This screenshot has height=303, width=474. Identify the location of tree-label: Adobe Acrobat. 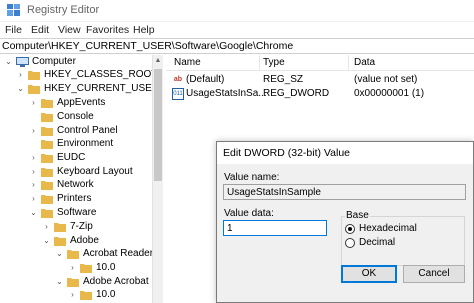
(116, 281).